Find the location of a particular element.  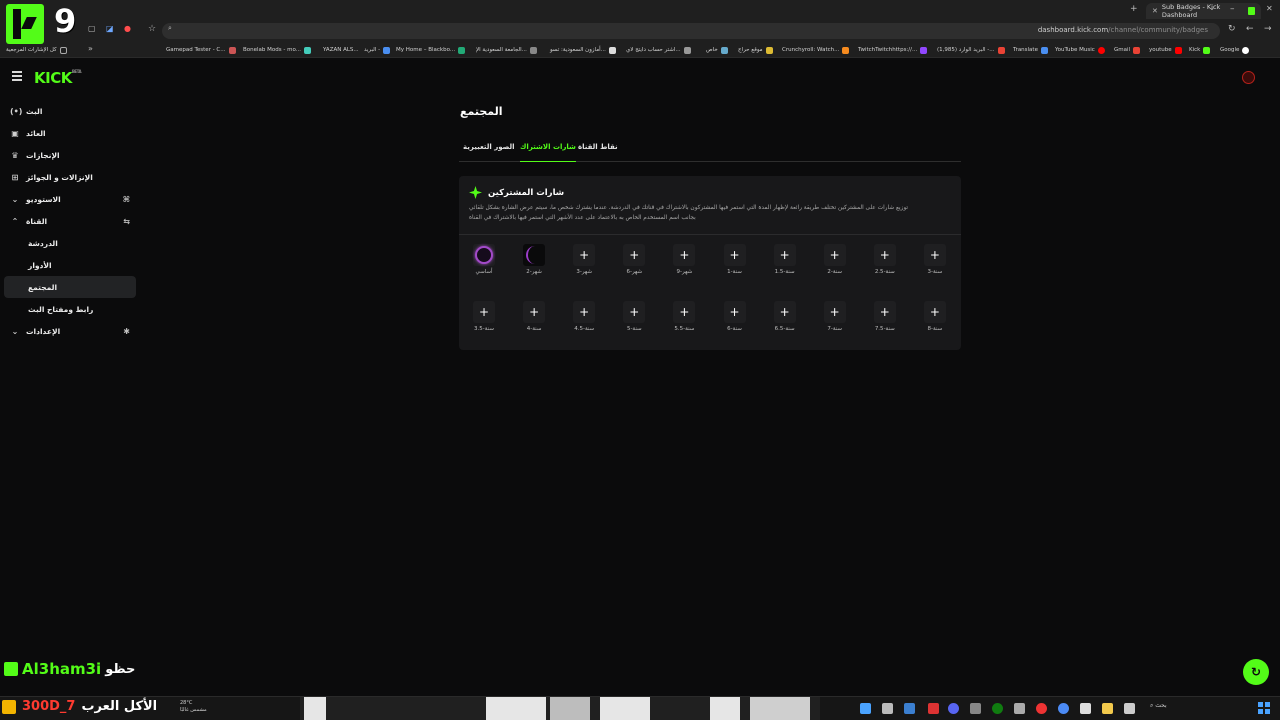

badge-slot: + سنة-3 is located at coordinates (935, 259).